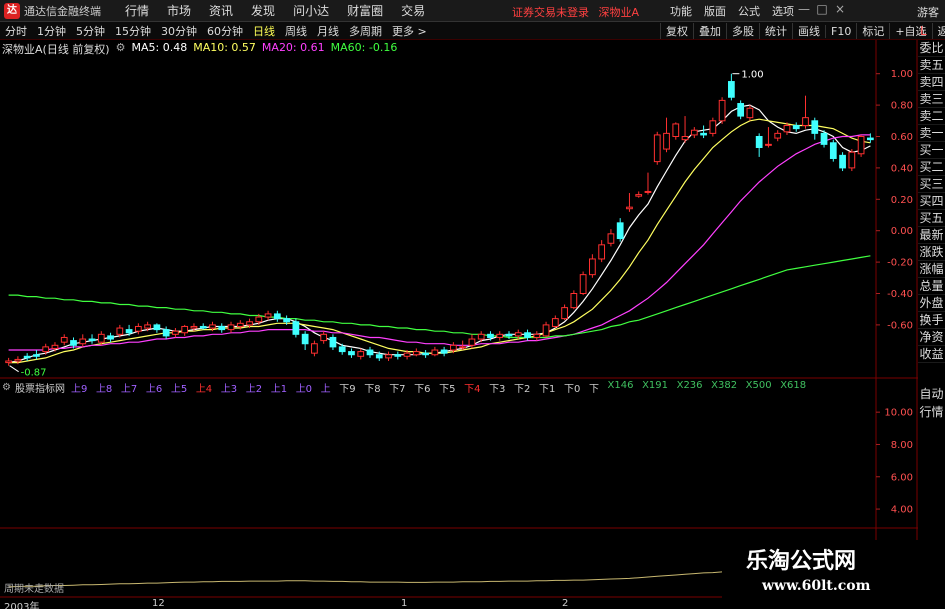 This screenshot has width=945, height=609. Describe the element at coordinates (931, 303) in the screenshot. I see `side-item: 外盘` at that location.